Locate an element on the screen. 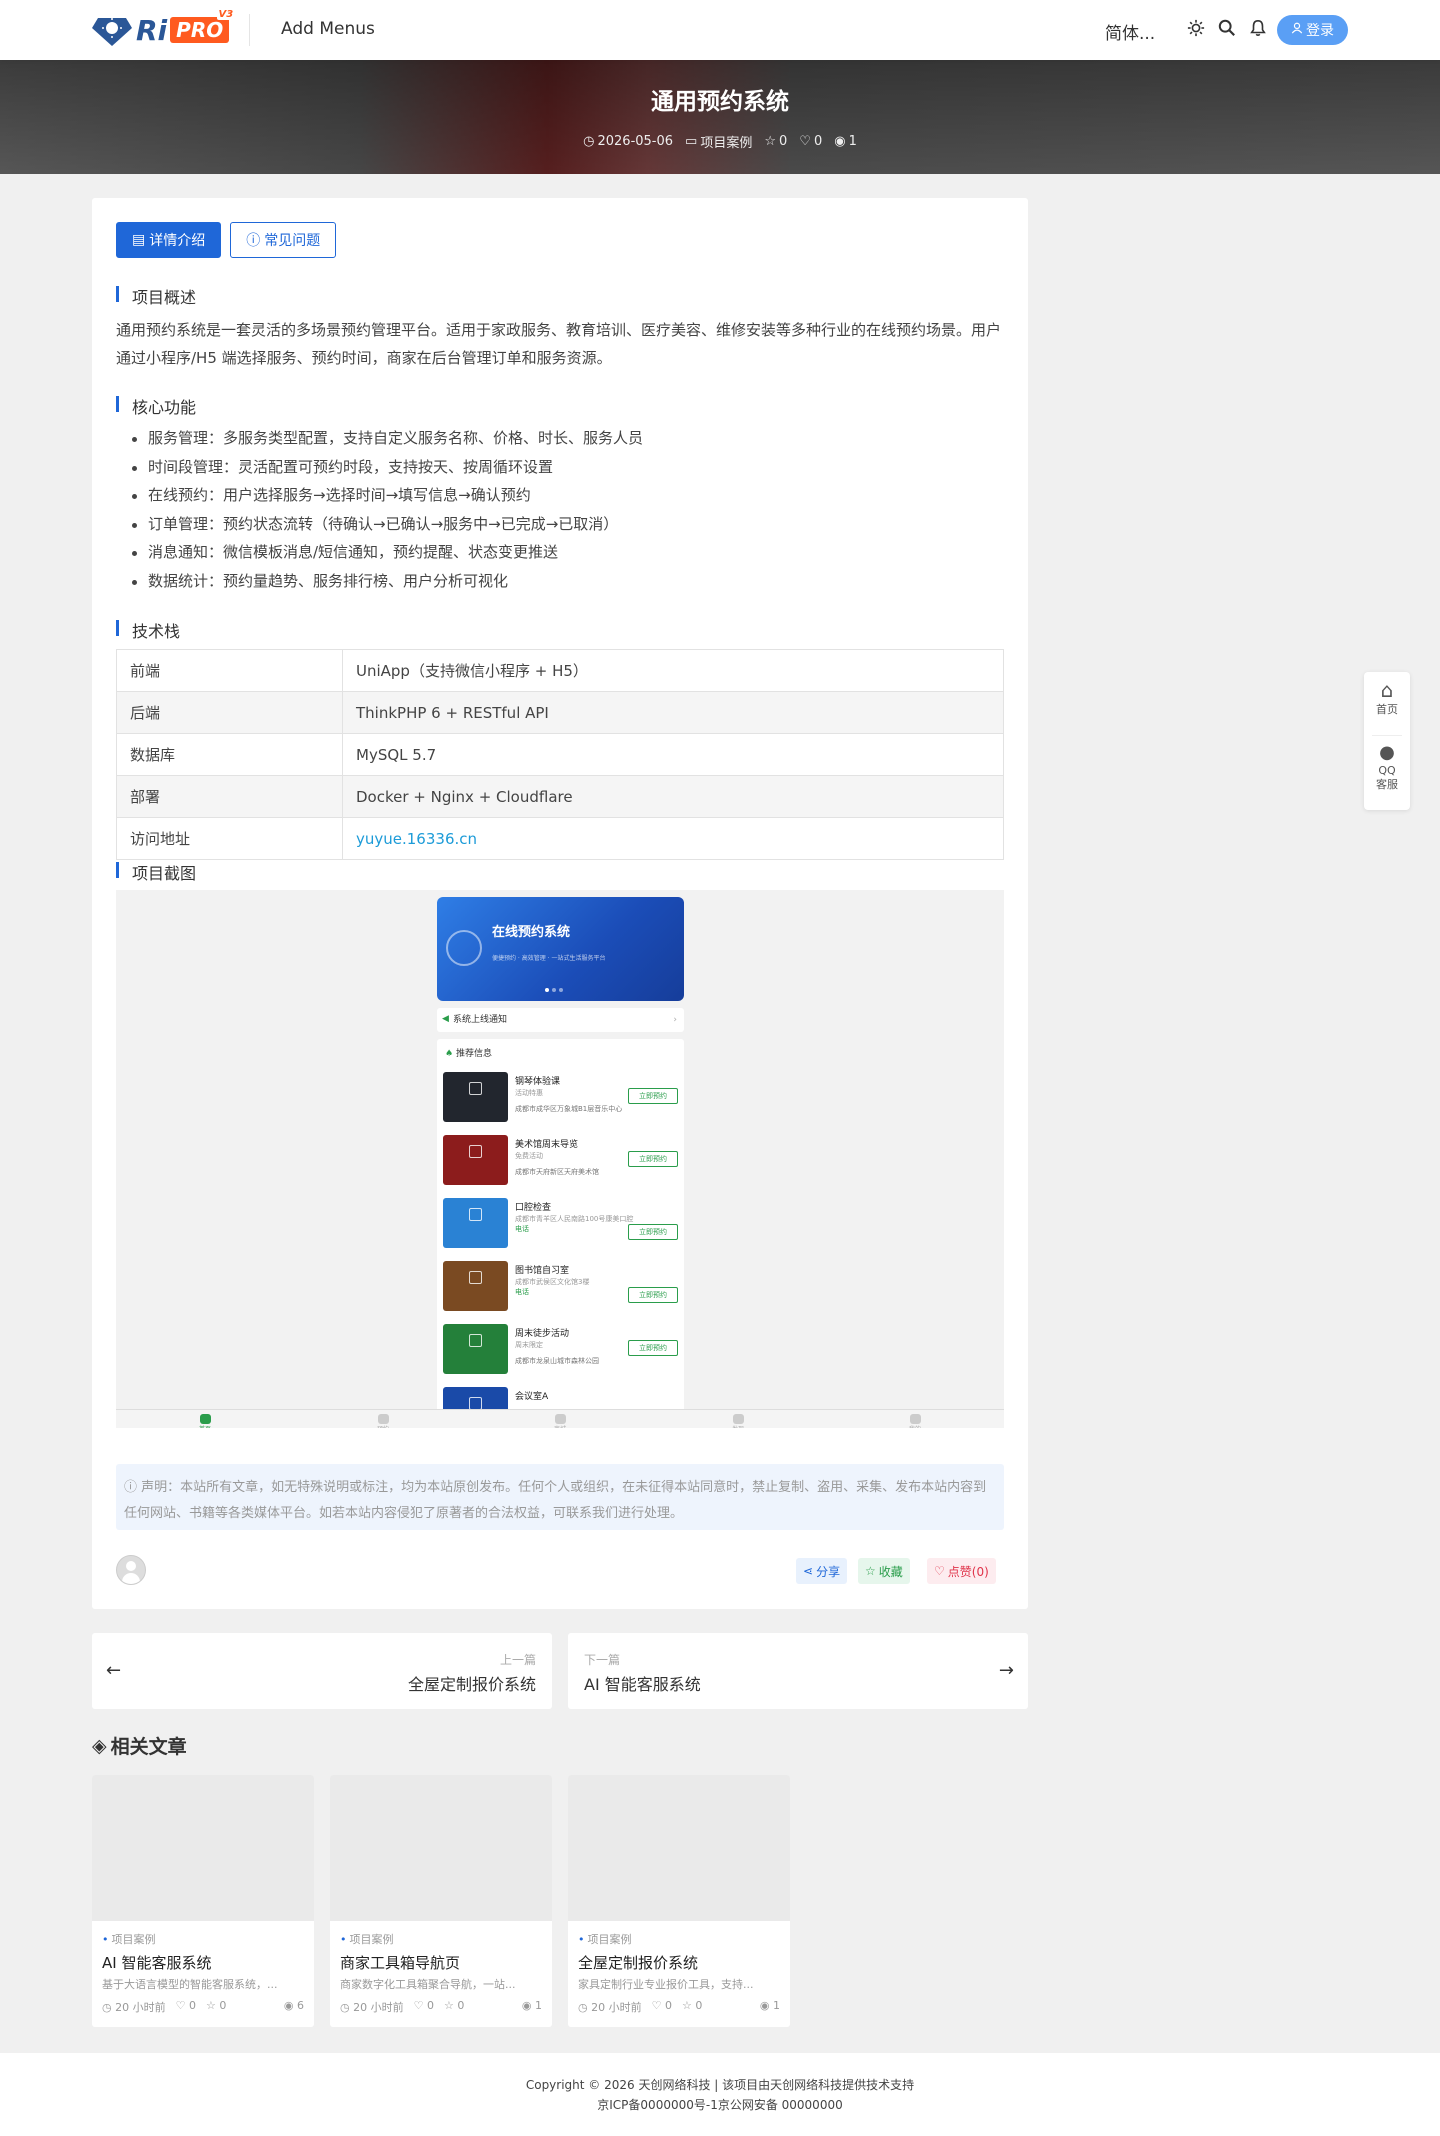 This screenshot has width=1440, height=2136. related-views-count: 6 is located at coordinates (300, 2005).